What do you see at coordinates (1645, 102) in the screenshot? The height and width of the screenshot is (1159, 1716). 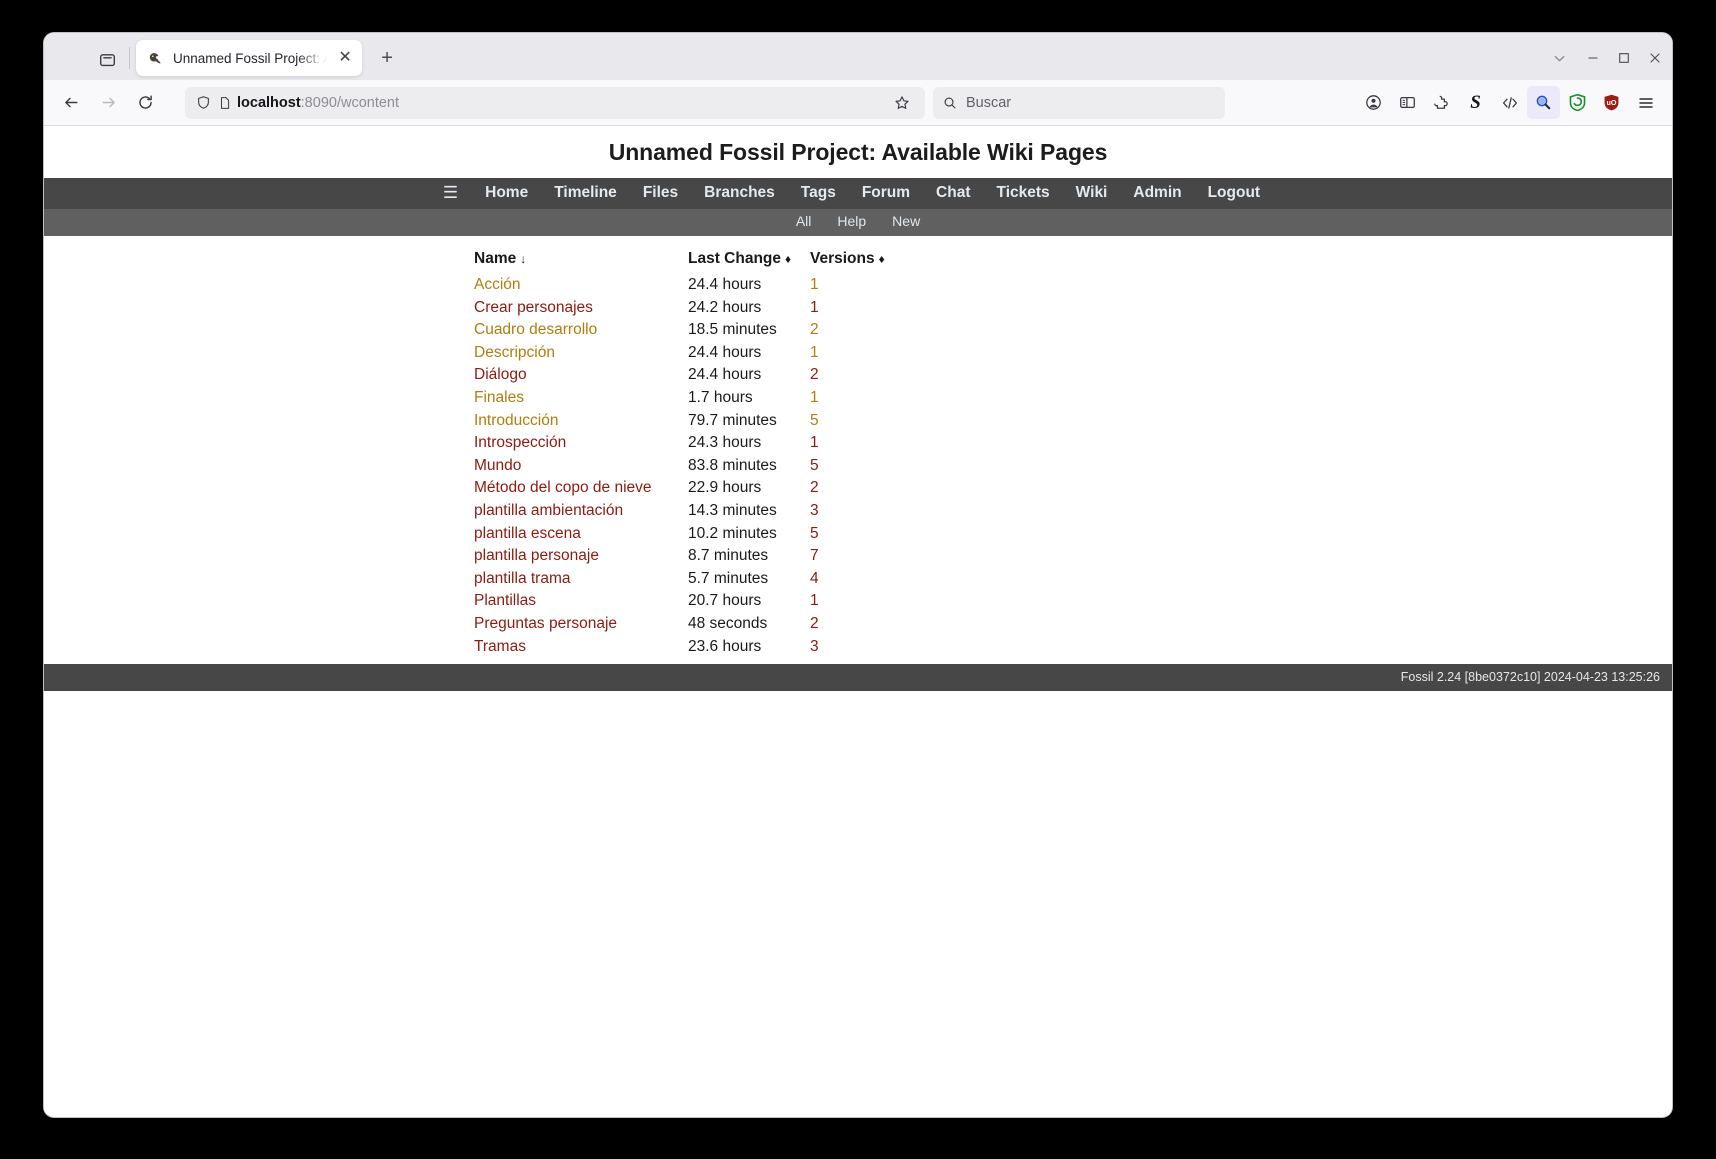 I see `app-menu-icon` at bounding box center [1645, 102].